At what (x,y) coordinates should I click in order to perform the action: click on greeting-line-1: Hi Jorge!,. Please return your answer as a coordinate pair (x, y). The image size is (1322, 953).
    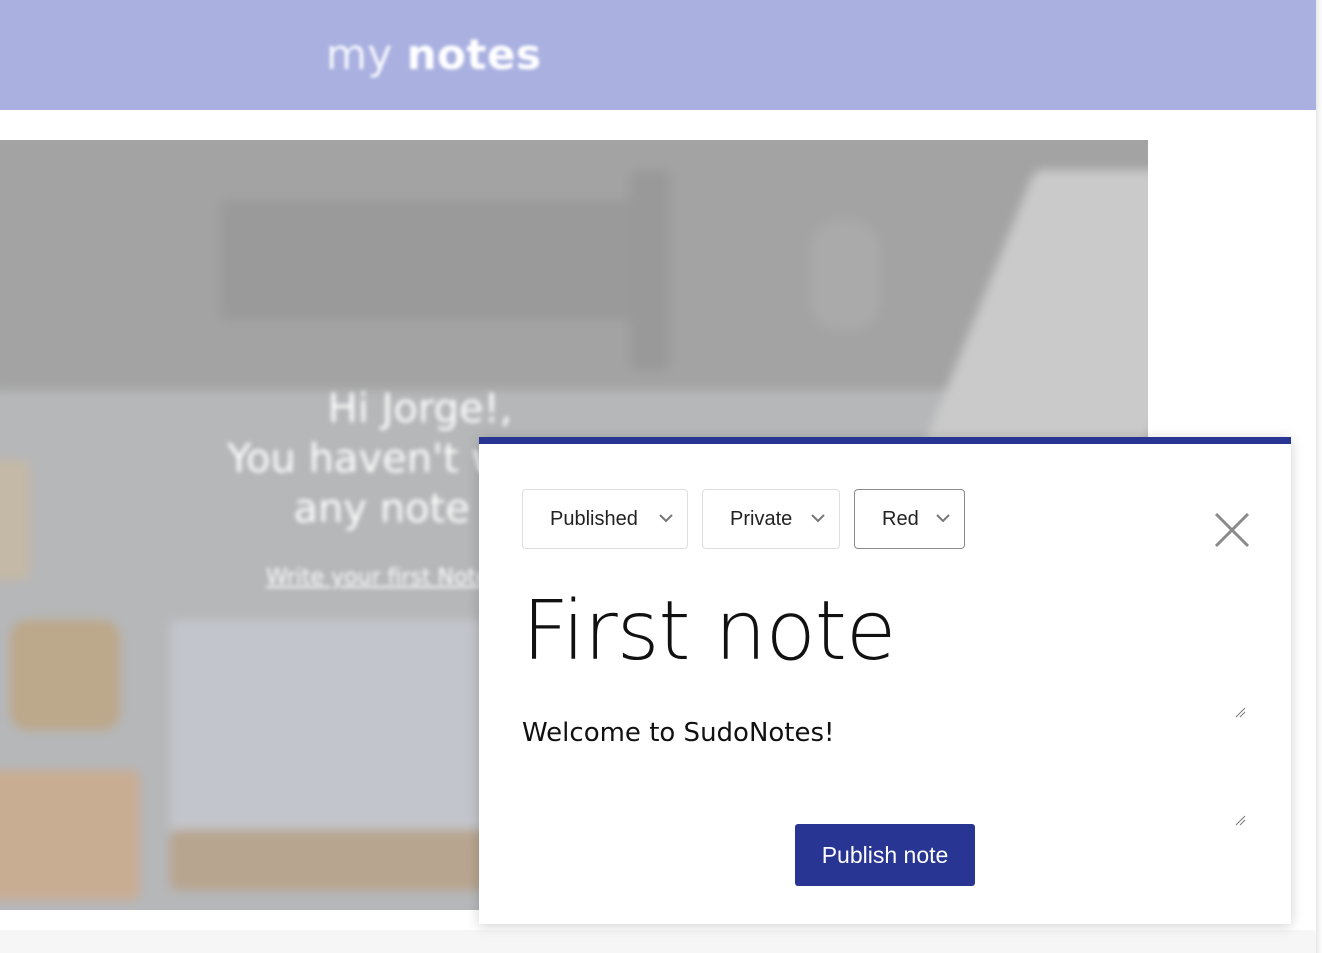
    Looking at the image, I should click on (420, 409).